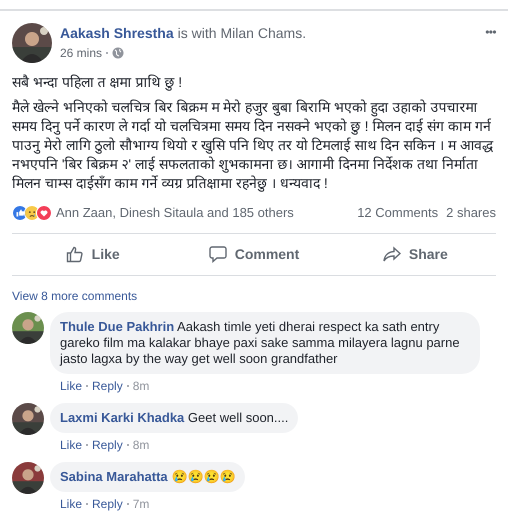 The width and height of the screenshot is (508, 516). I want to click on commenter-name-link: Sabina Marahatta, so click(114, 476).